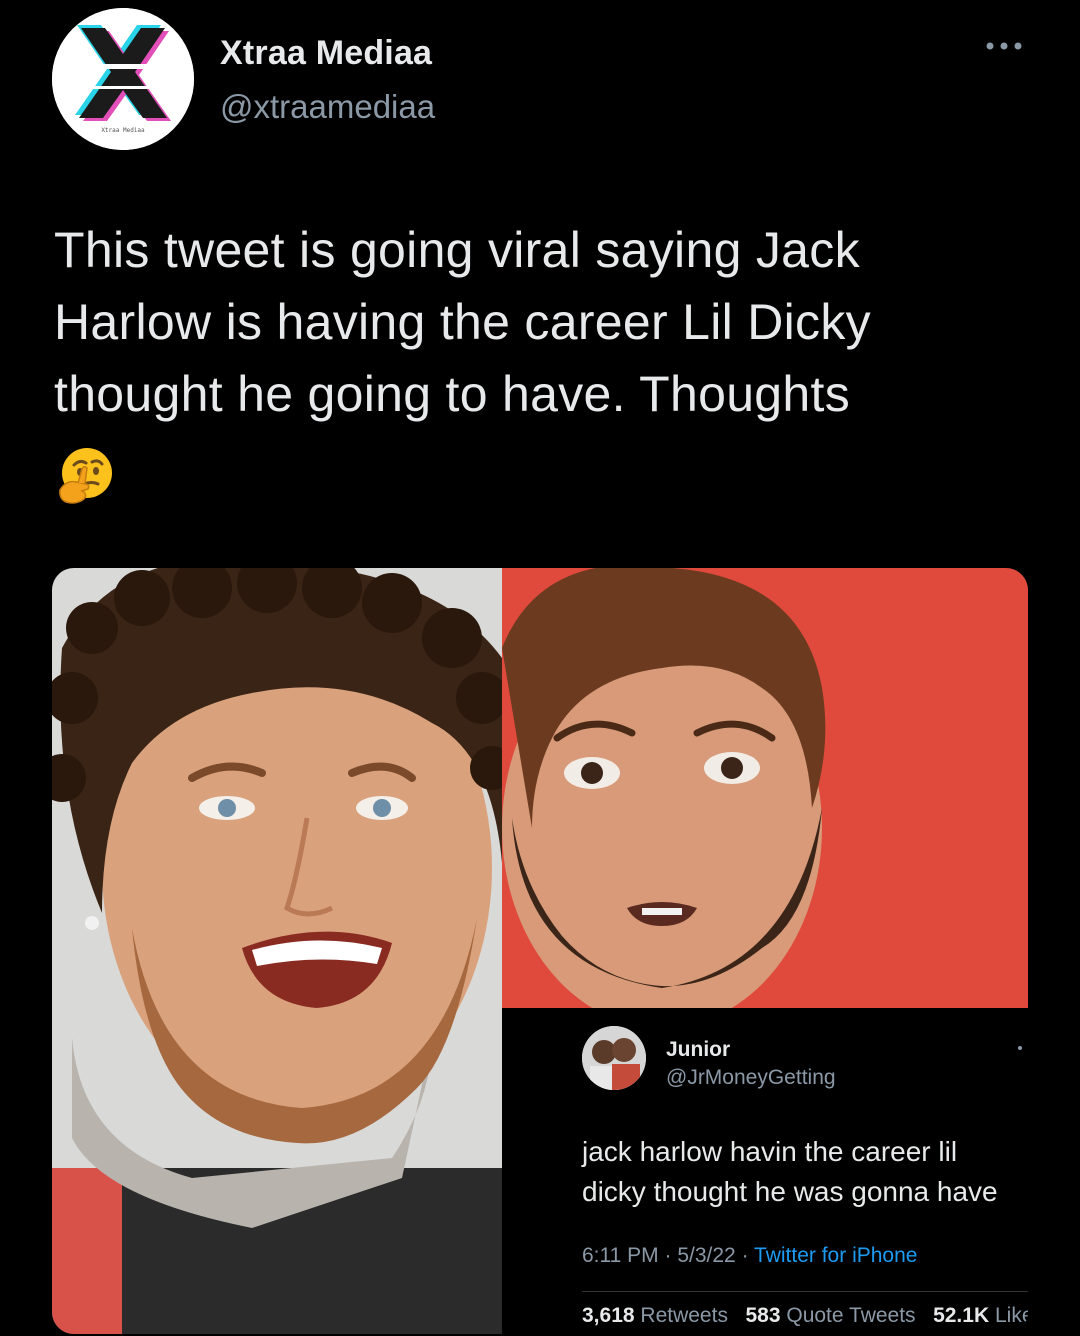 This screenshot has width=1080, height=1336. Describe the element at coordinates (751, 1078) in the screenshot. I see `embedded-author-handle: @JrMoneyGetting` at that location.